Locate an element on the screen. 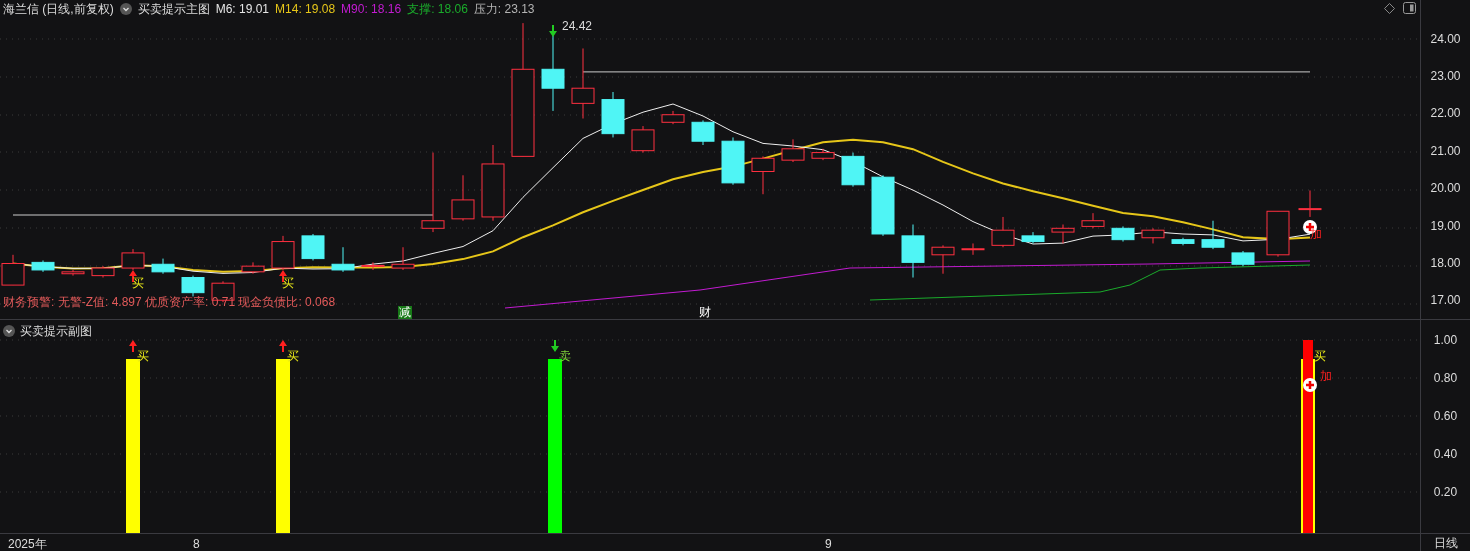  finance-marker: 财 is located at coordinates (705, 312).